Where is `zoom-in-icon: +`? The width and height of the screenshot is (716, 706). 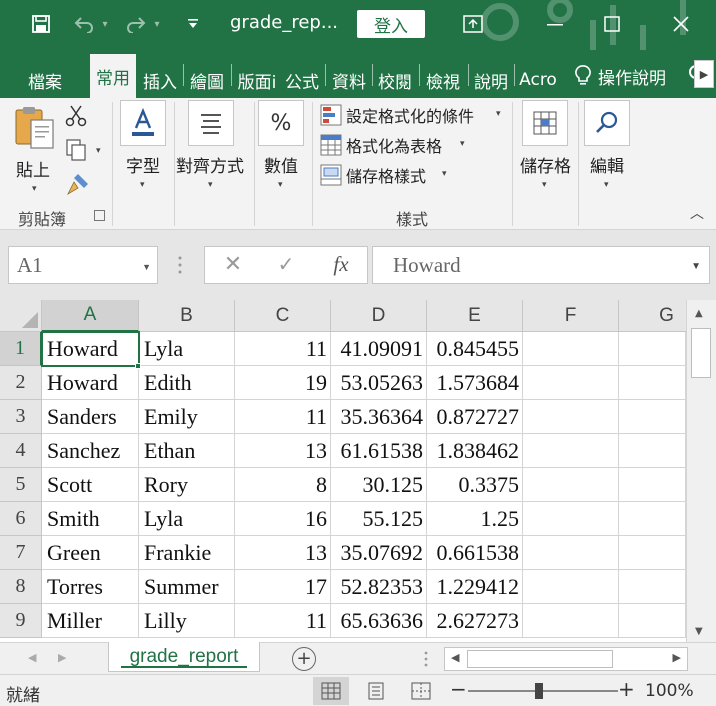 zoom-in-icon: + is located at coordinates (626, 689).